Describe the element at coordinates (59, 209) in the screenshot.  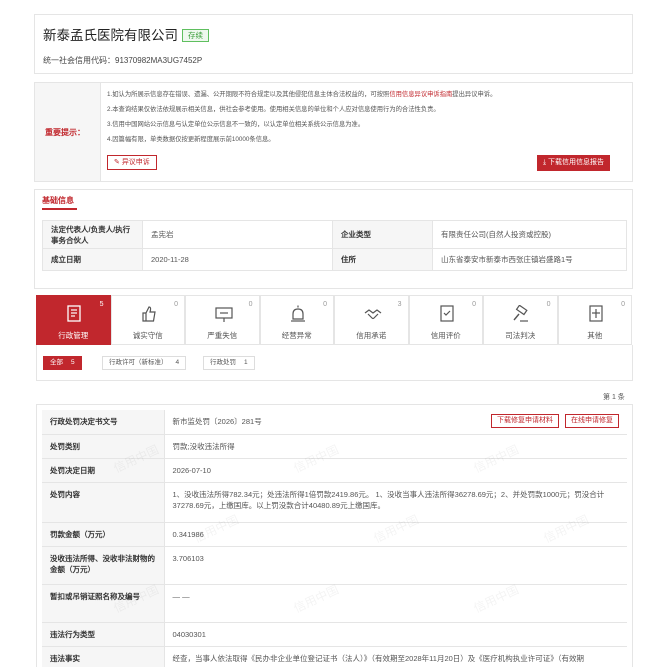
I see `basic-info-underline` at that location.